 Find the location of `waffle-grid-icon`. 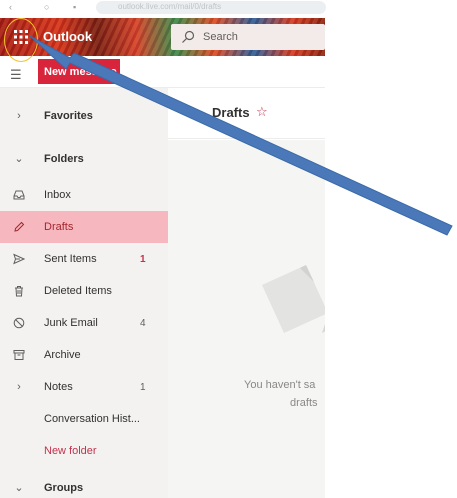

waffle-grid-icon is located at coordinates (21, 37).